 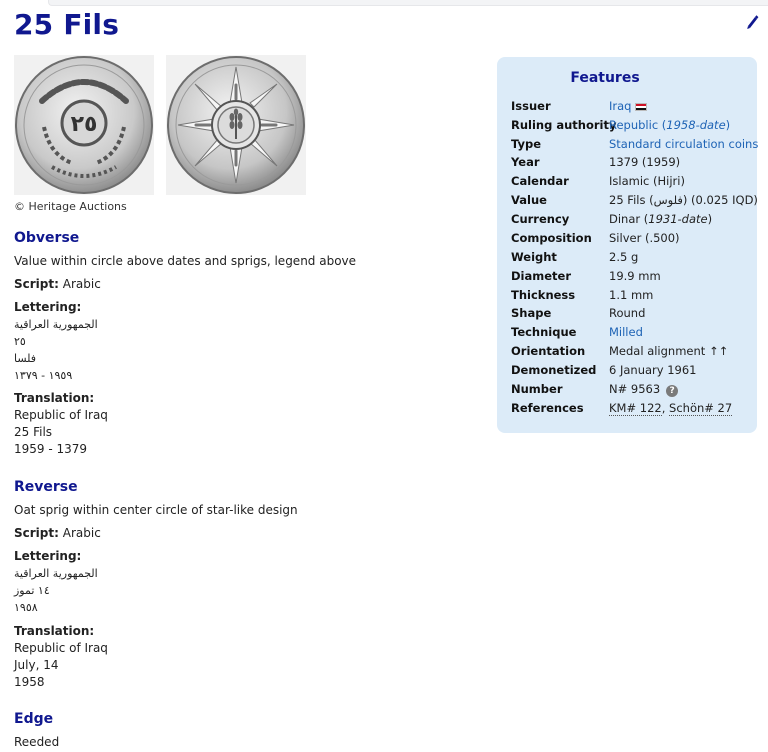 What do you see at coordinates (540, 219) in the screenshot?
I see `feature-key: Currency` at bounding box center [540, 219].